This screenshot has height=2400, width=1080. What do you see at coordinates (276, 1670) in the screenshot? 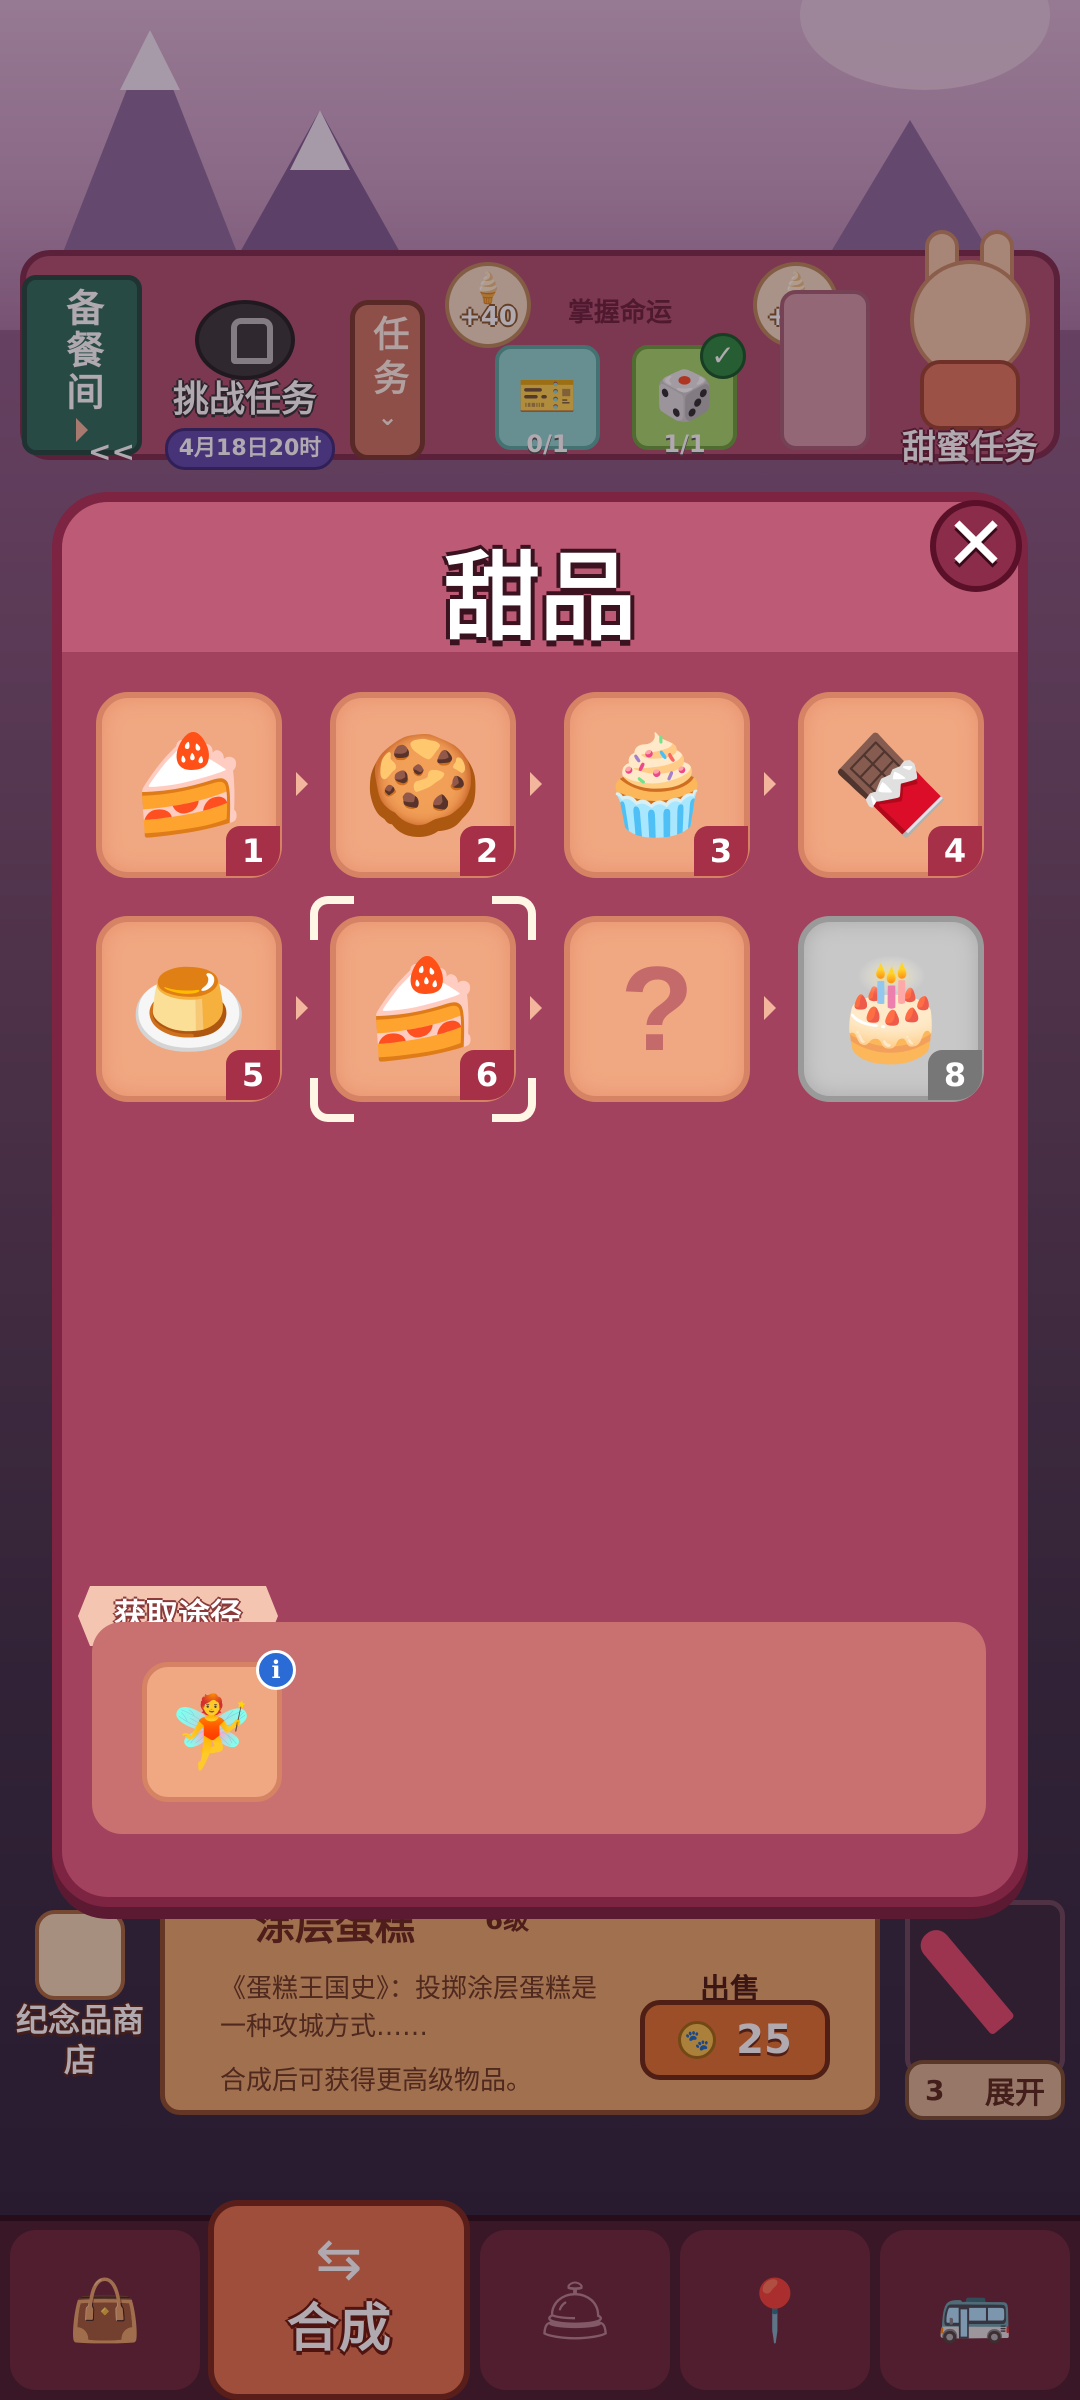
I see `info-icon: i` at bounding box center [276, 1670].